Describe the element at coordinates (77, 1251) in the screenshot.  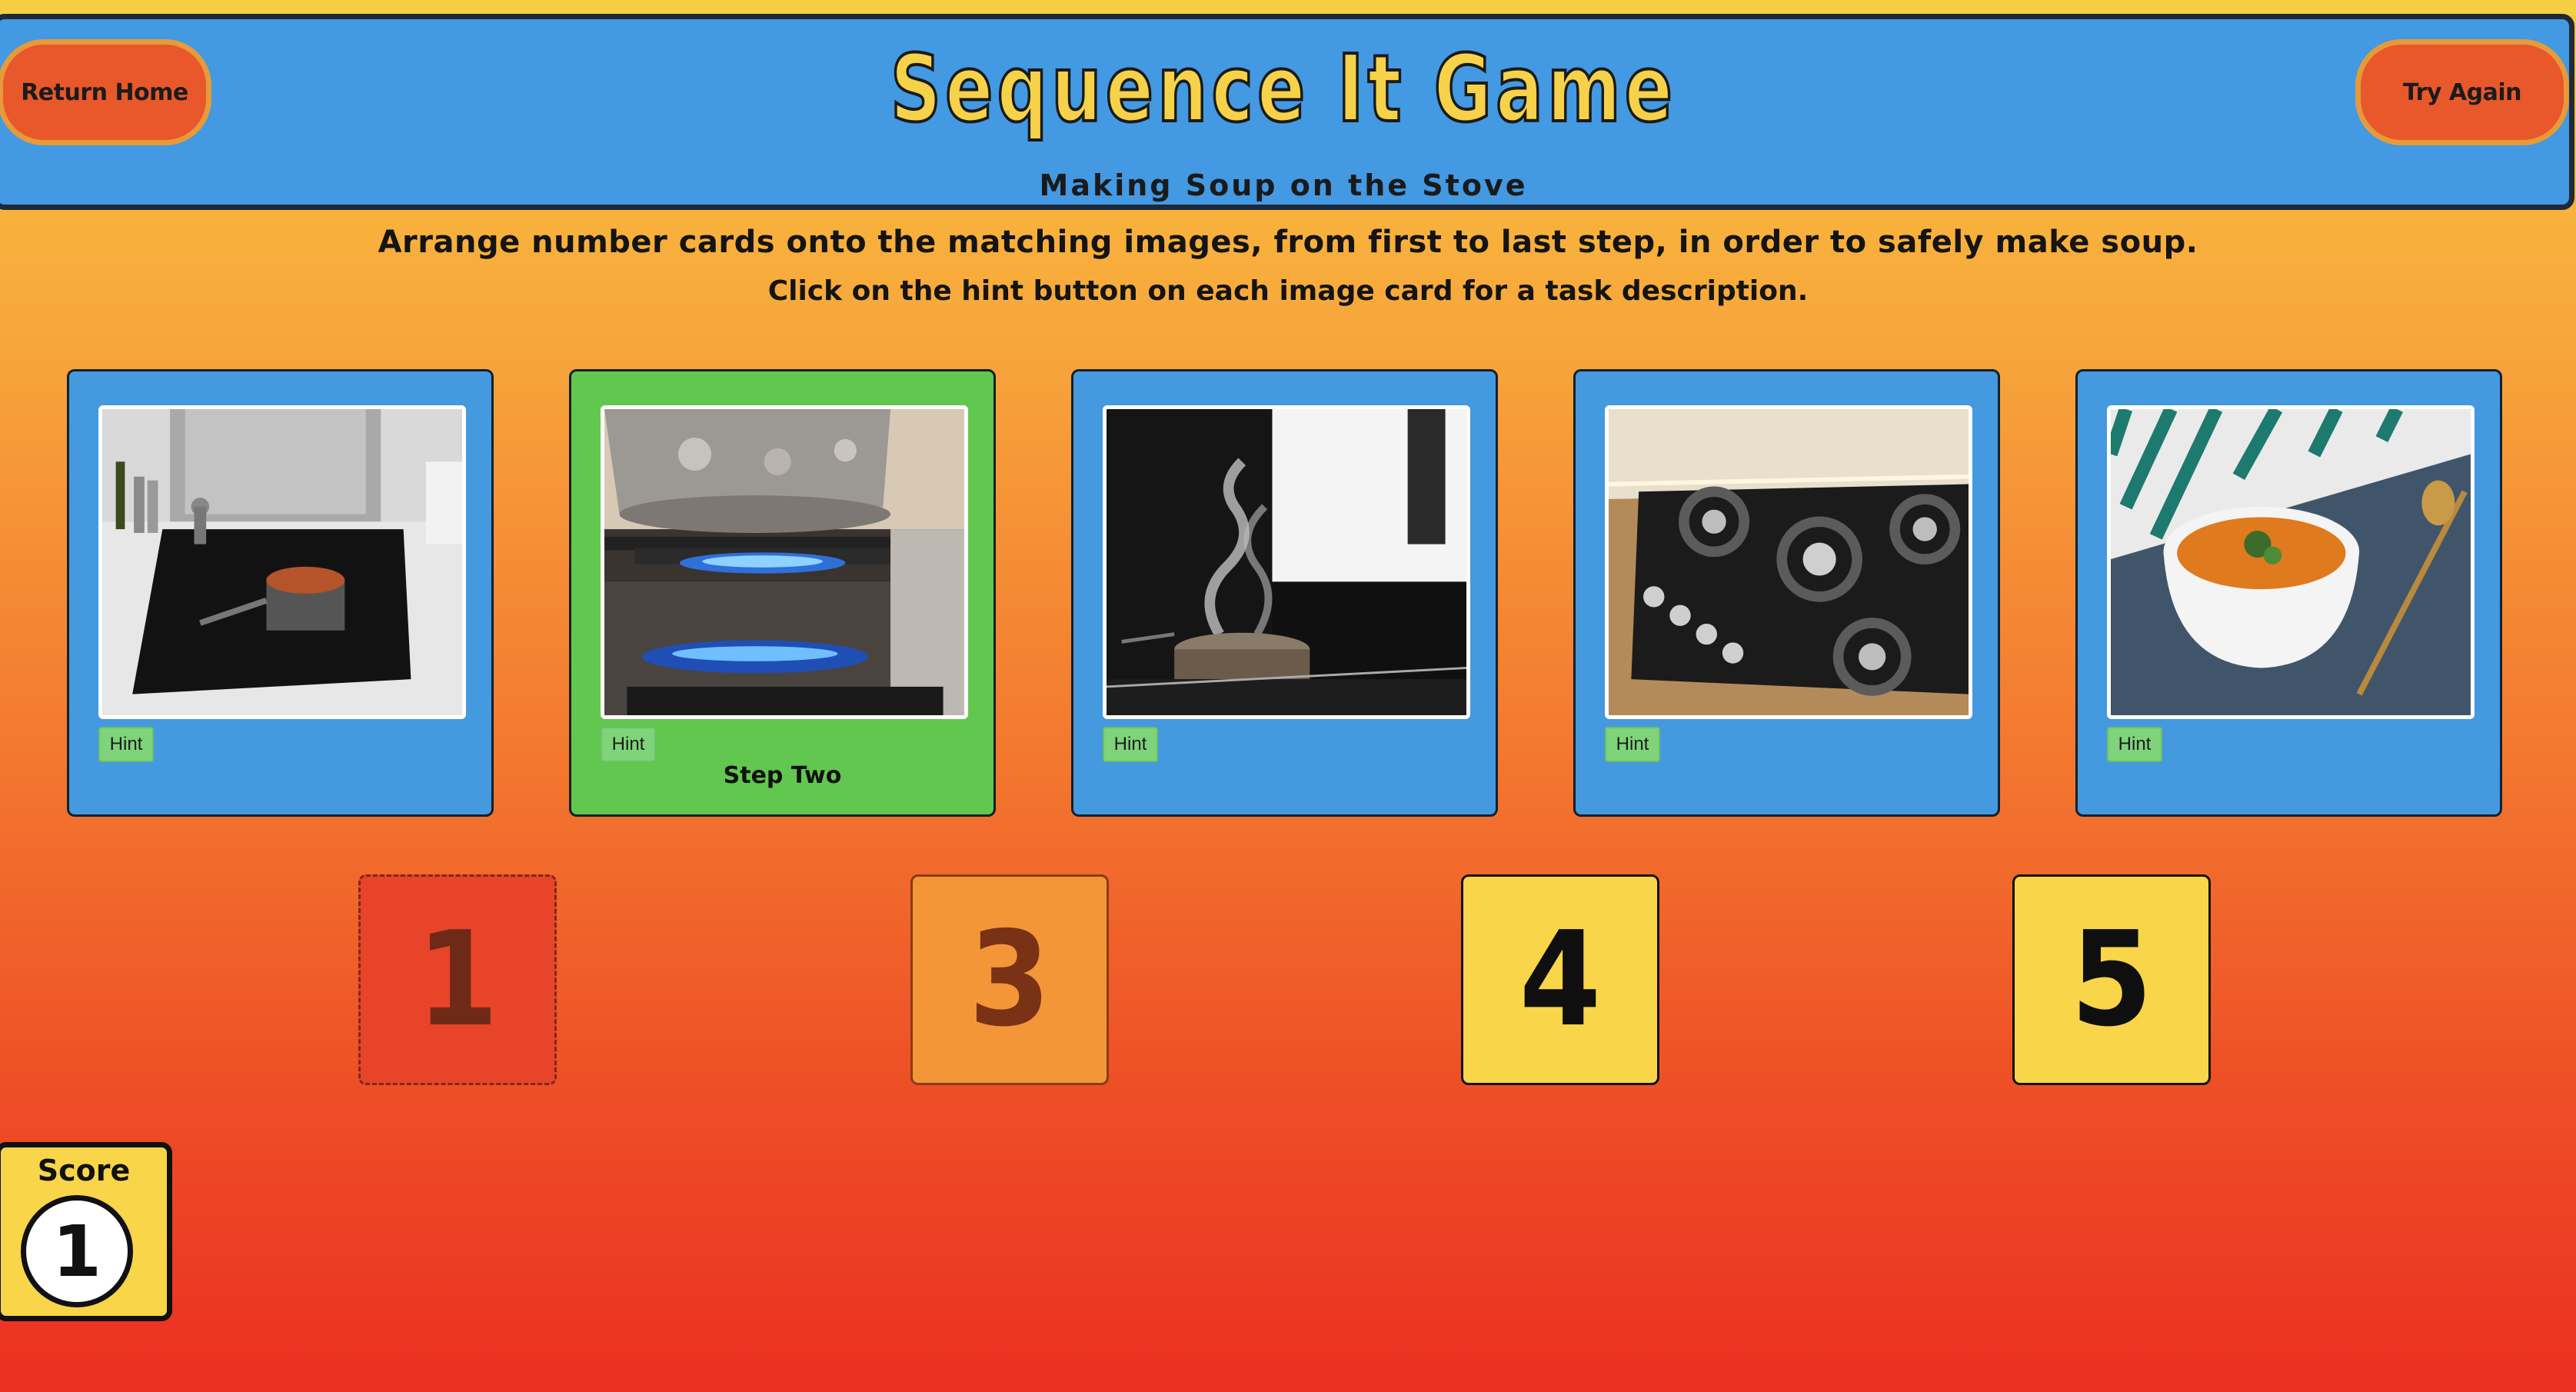
I see `score-value: 1` at that location.